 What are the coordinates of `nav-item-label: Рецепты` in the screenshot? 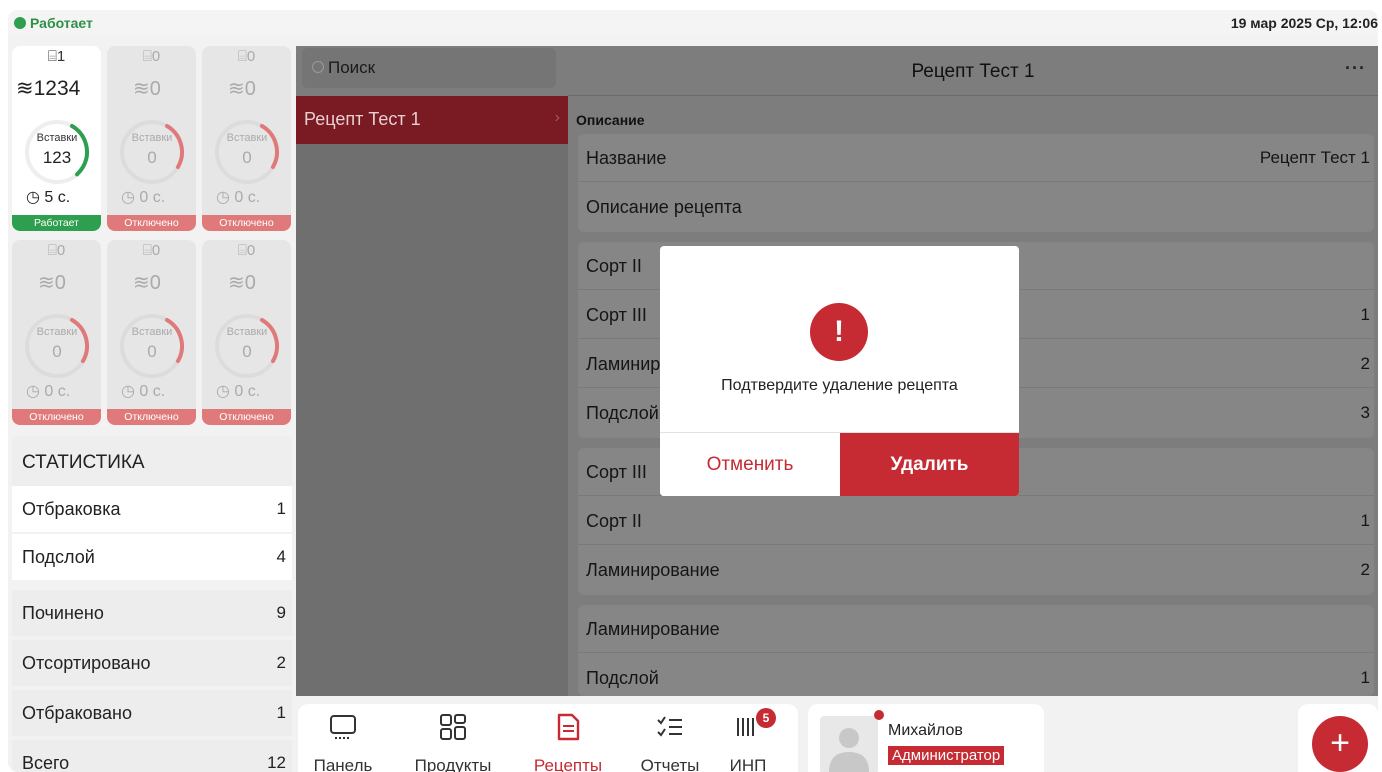 It's located at (568, 764).